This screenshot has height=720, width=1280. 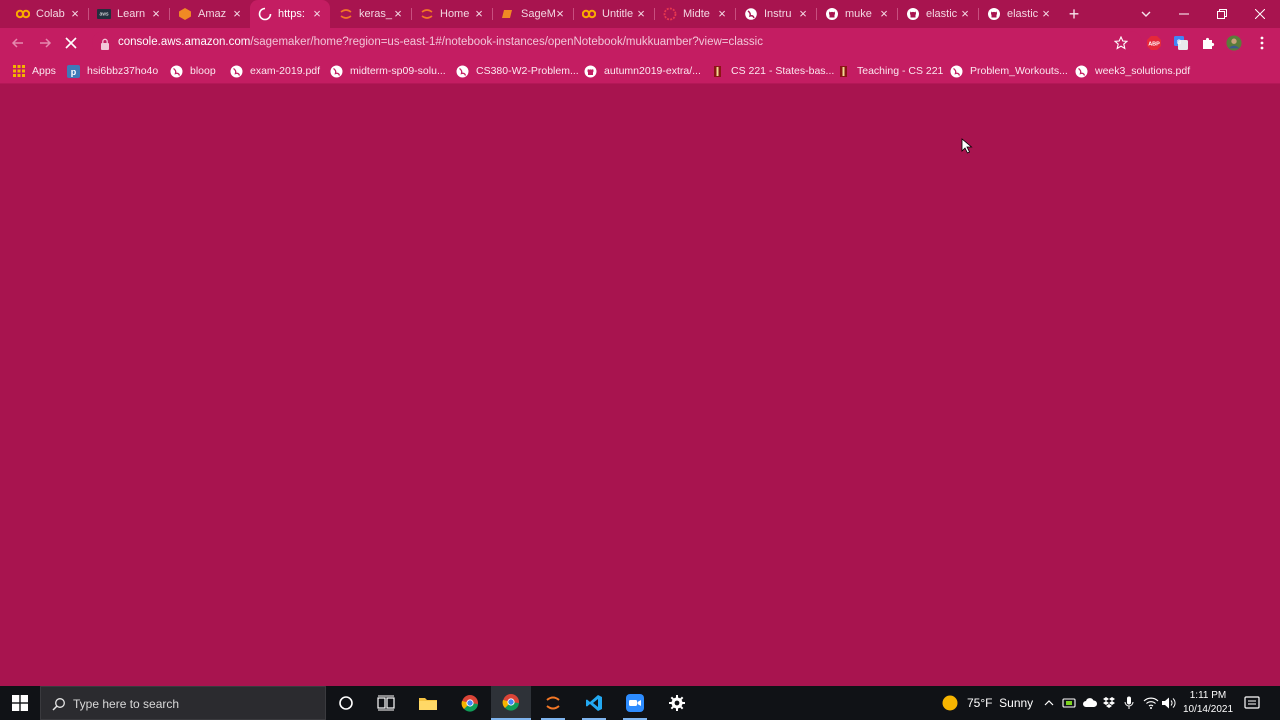 What do you see at coordinates (695, 14) in the screenshot?
I see `tab-midterm: Midte ×` at bounding box center [695, 14].